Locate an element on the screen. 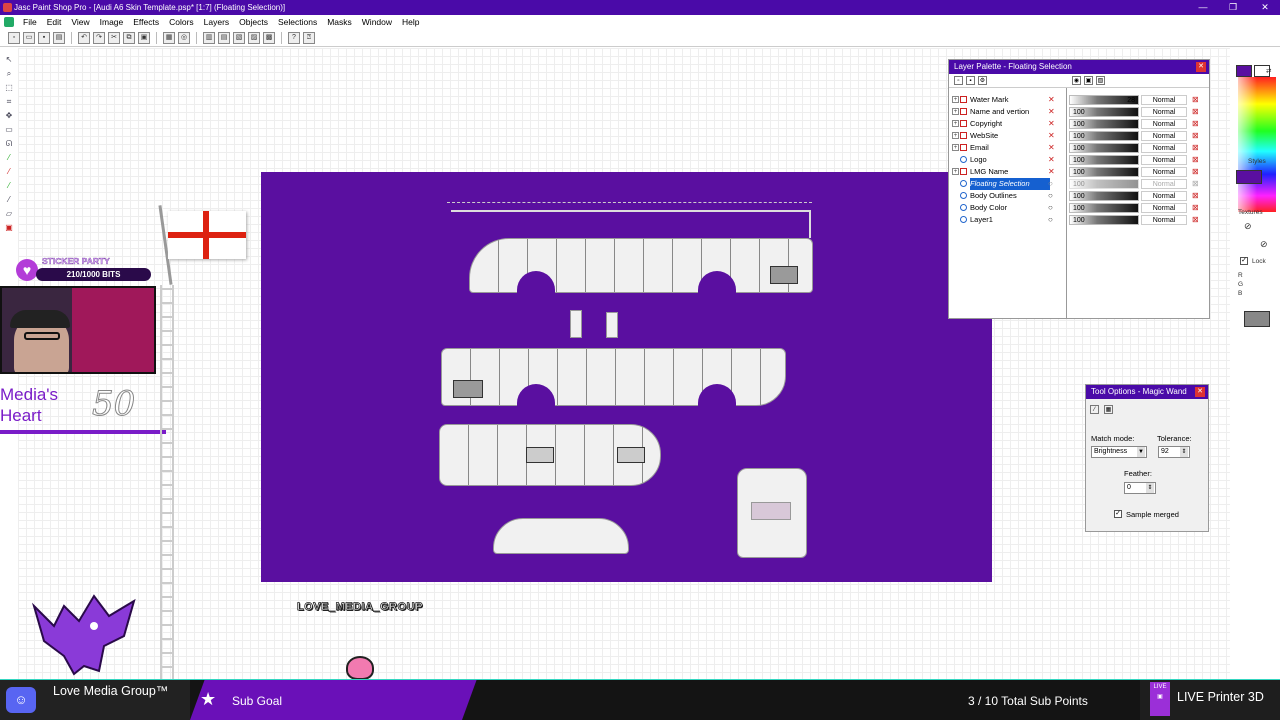  layer-row: + Email ✕ 100 Normal ⊠ is located at coordinates (1080, 148).